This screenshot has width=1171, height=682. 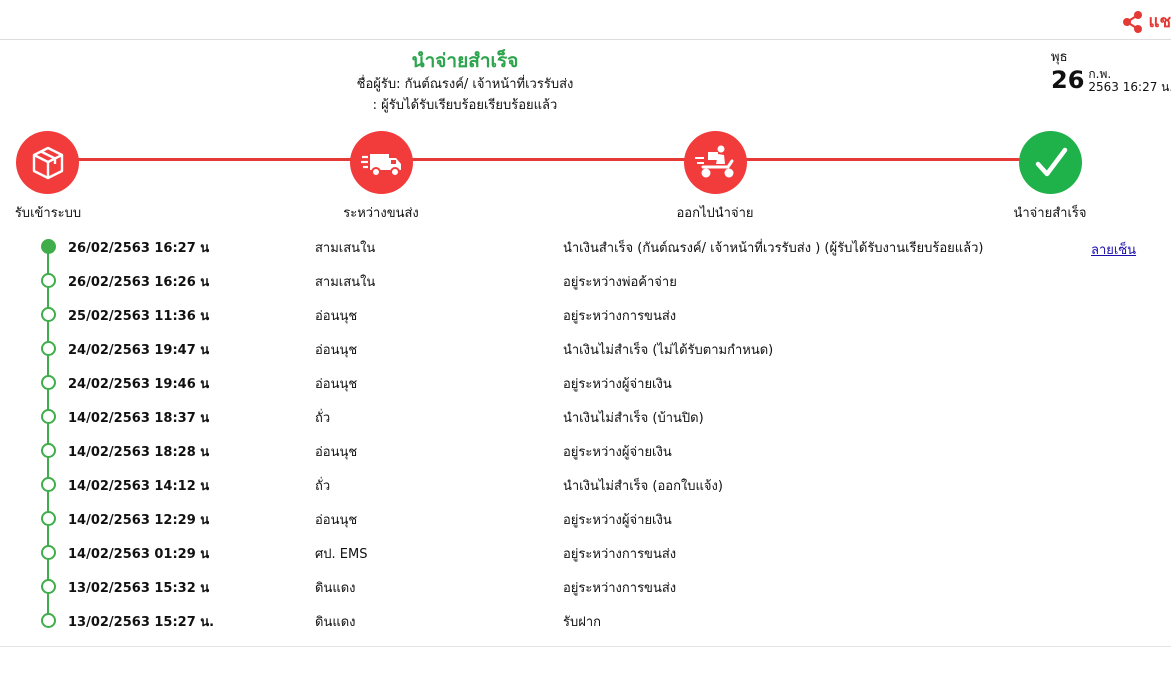 I want to click on timeline-row: 13/02/2563 15:27 น. ดินแดง รับฝาก, so click(x=585, y=620).